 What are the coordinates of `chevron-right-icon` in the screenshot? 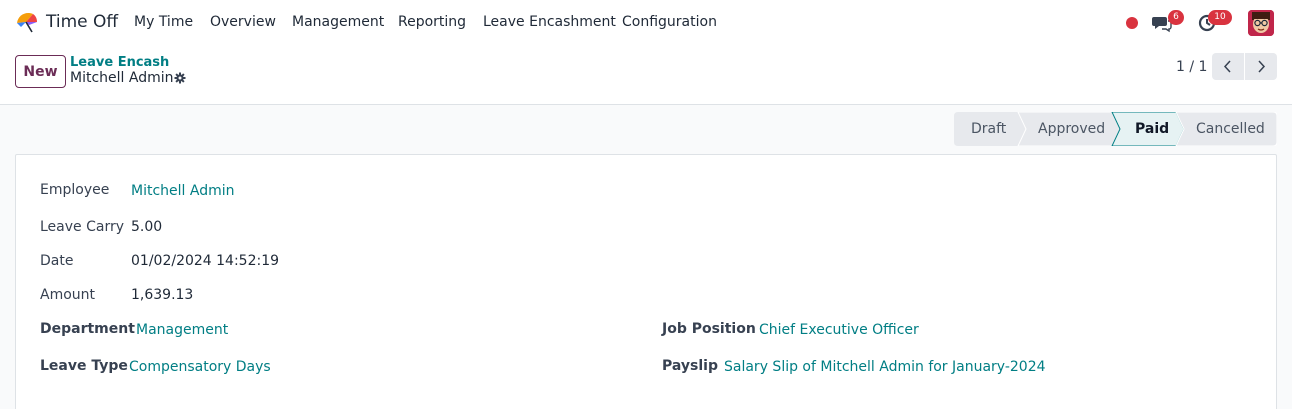 It's located at (1262, 66).